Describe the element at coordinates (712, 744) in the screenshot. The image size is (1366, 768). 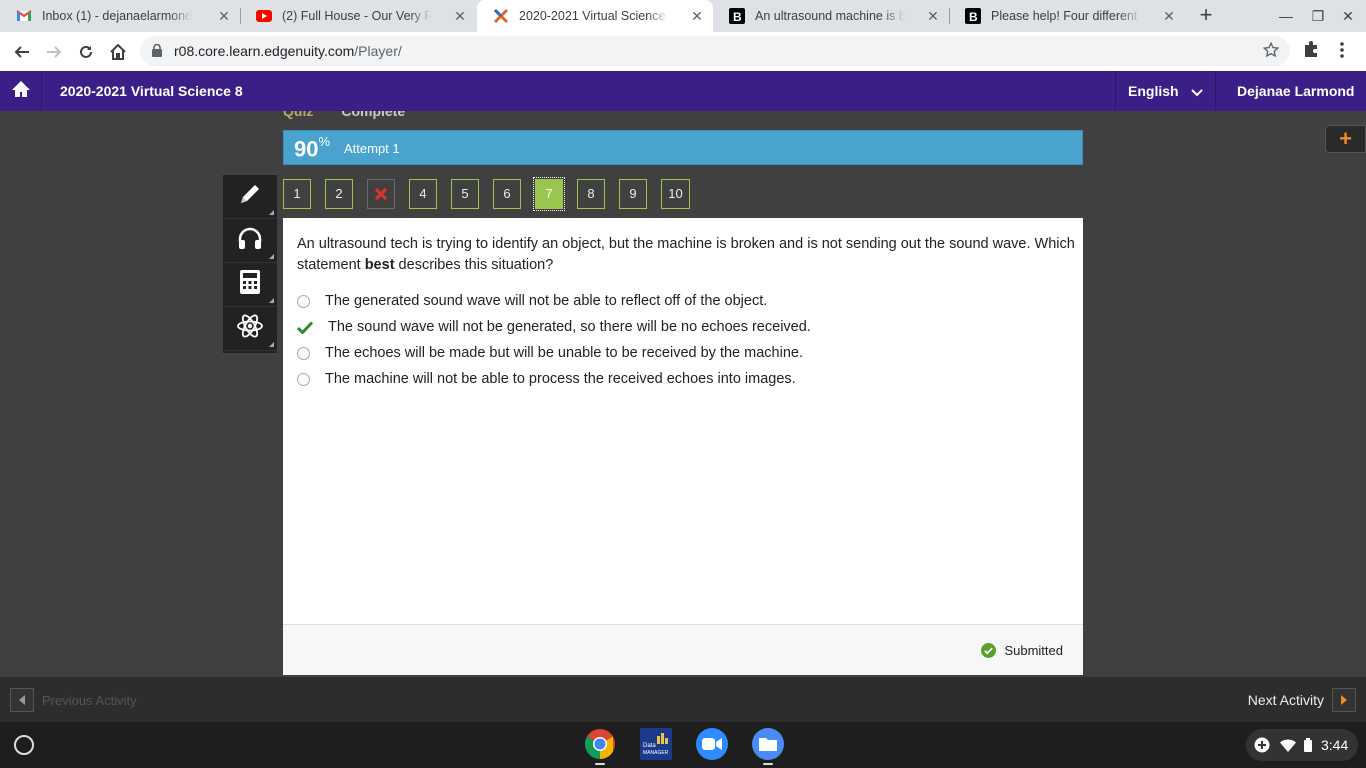
I see `zoom-icon` at that location.